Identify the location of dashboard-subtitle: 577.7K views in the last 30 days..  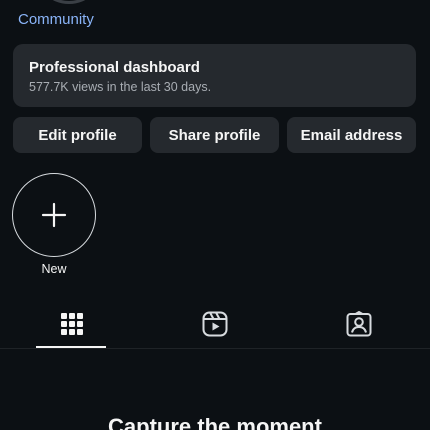
(120, 87).